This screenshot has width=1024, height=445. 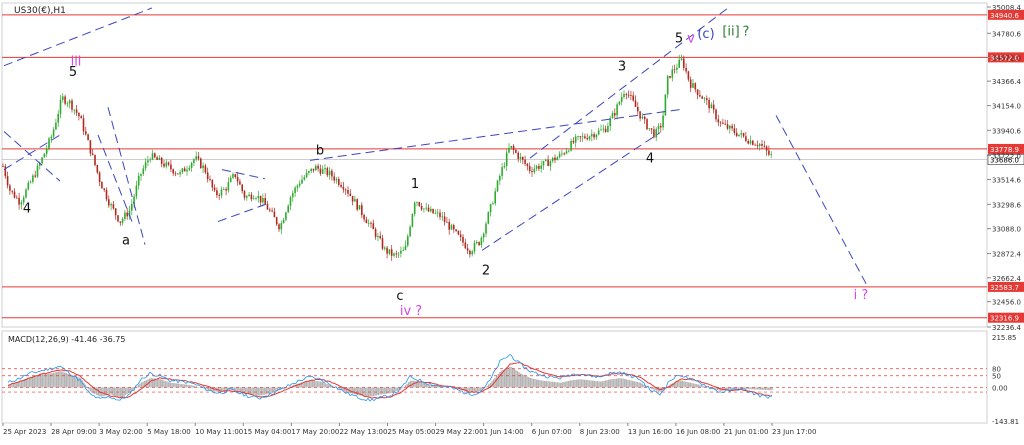 I want to click on time-tick-label: 5 May 18:00, so click(x=169, y=432).